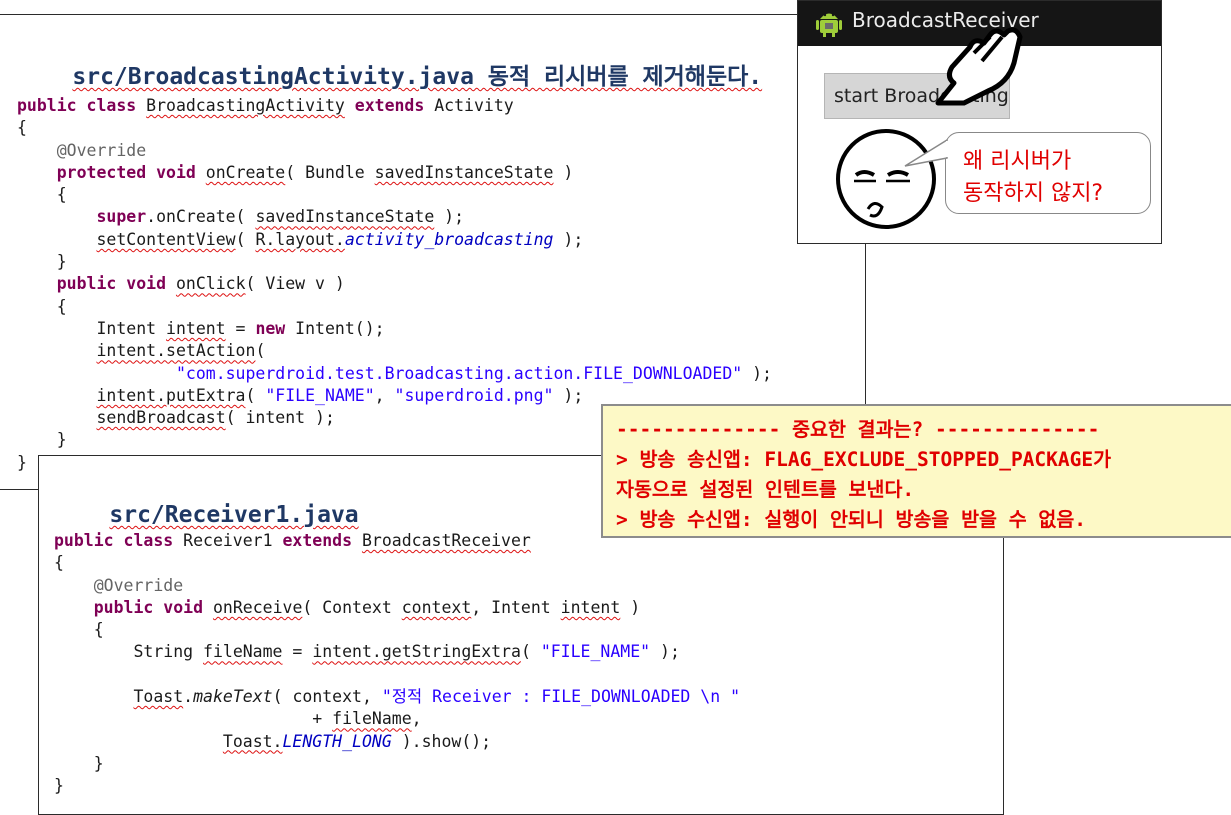  What do you see at coordinates (252, 741) in the screenshot?
I see `code-token: Toast.` at bounding box center [252, 741].